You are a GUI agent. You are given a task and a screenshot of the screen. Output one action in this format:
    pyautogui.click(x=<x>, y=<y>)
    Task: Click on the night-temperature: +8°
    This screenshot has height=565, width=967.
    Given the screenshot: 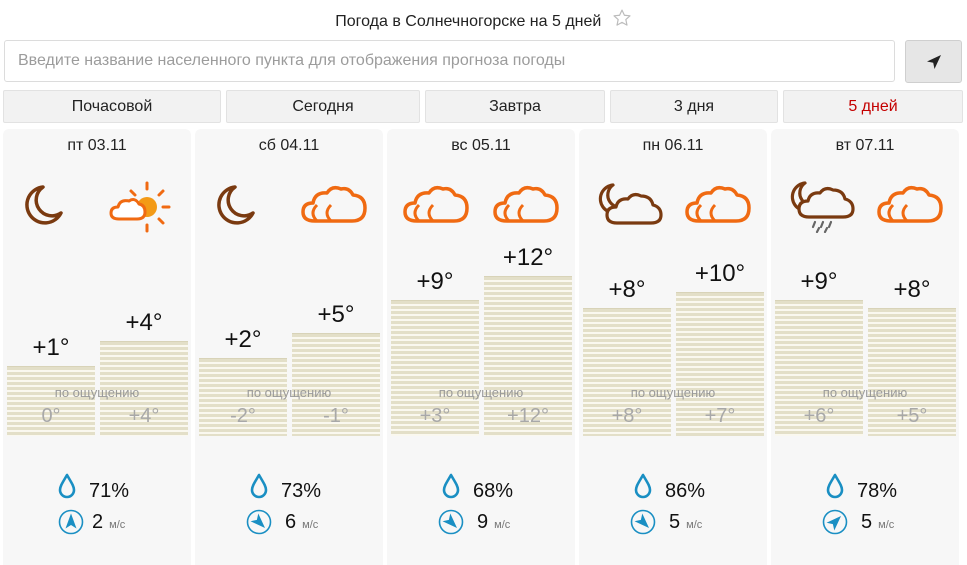 What is the action you would take?
    pyautogui.click(x=627, y=290)
    